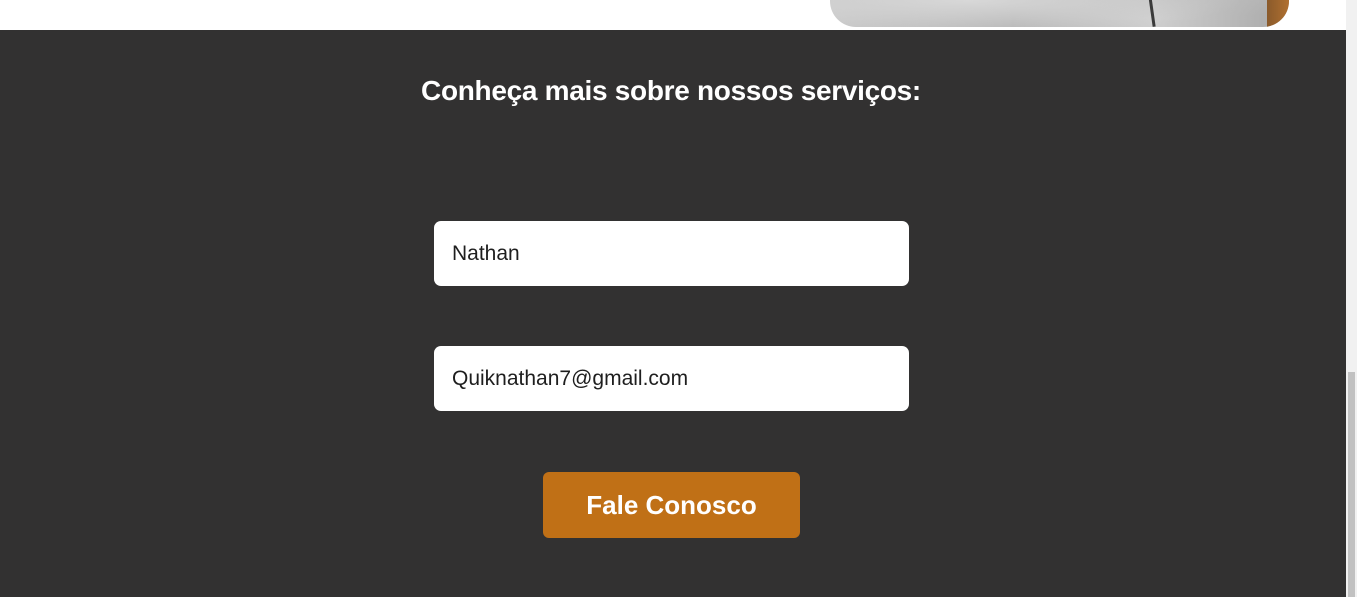 The height and width of the screenshot is (597, 1357). What do you see at coordinates (1351, 298) in the screenshot?
I see `vertical-scrollbar` at bounding box center [1351, 298].